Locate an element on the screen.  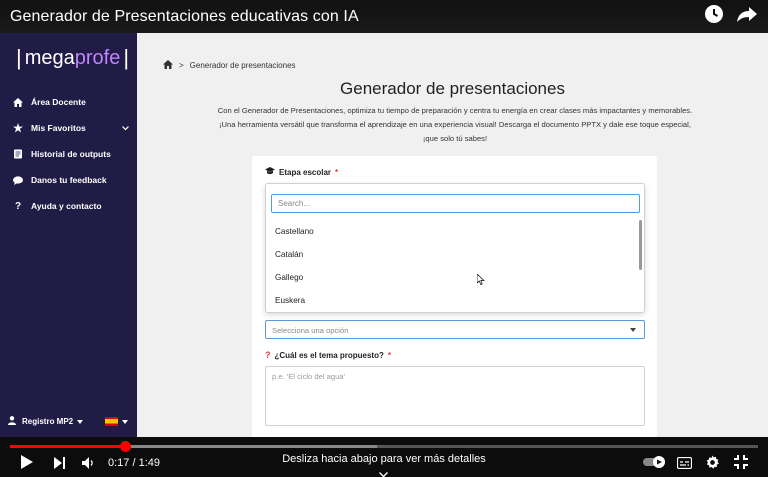
help-icon: ? is located at coordinates (18, 206).